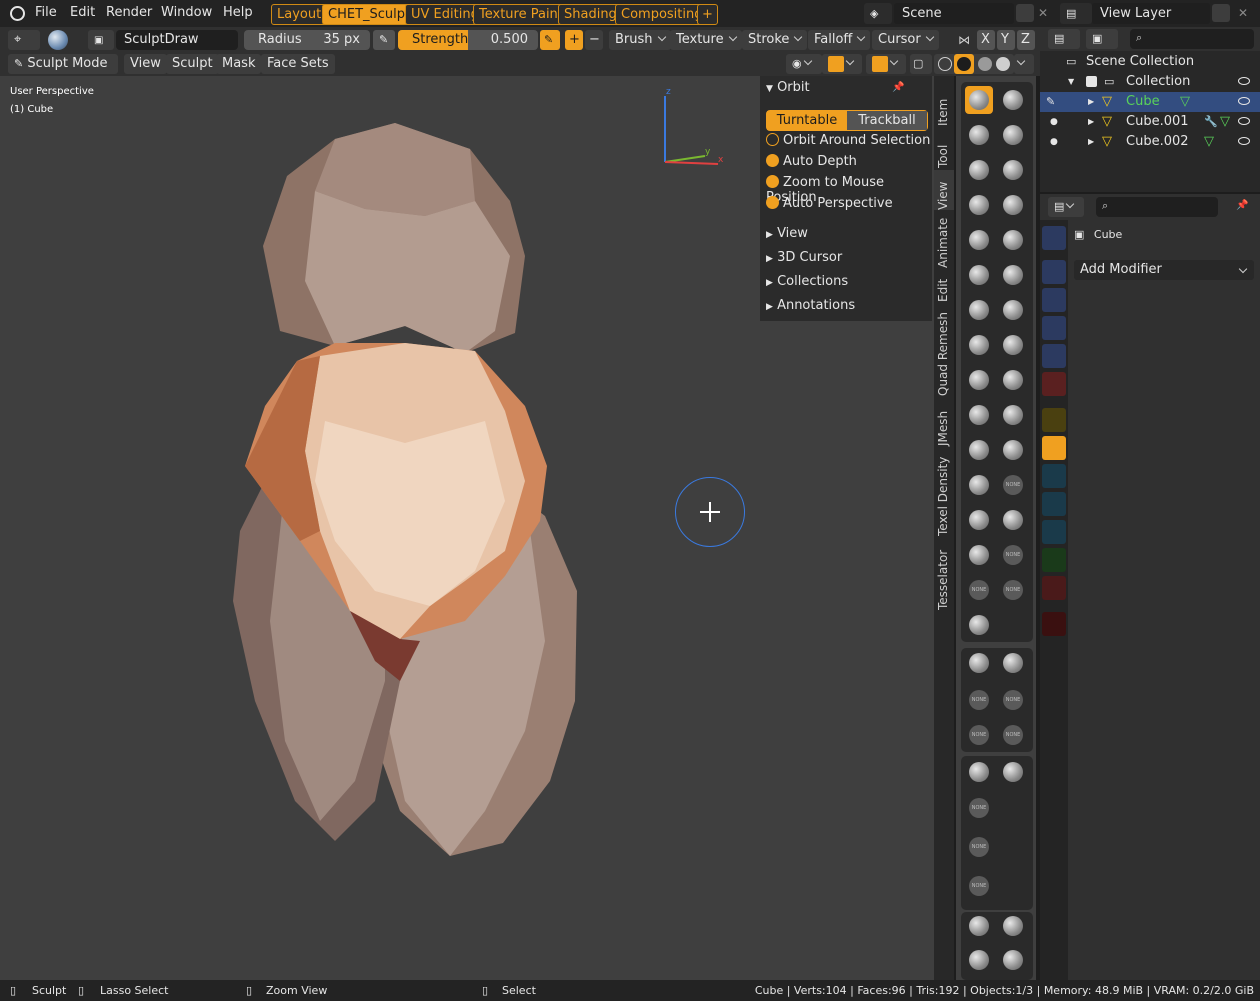  What do you see at coordinates (986, 40) in the screenshot?
I see `symmetry-x-toggle: X` at bounding box center [986, 40].